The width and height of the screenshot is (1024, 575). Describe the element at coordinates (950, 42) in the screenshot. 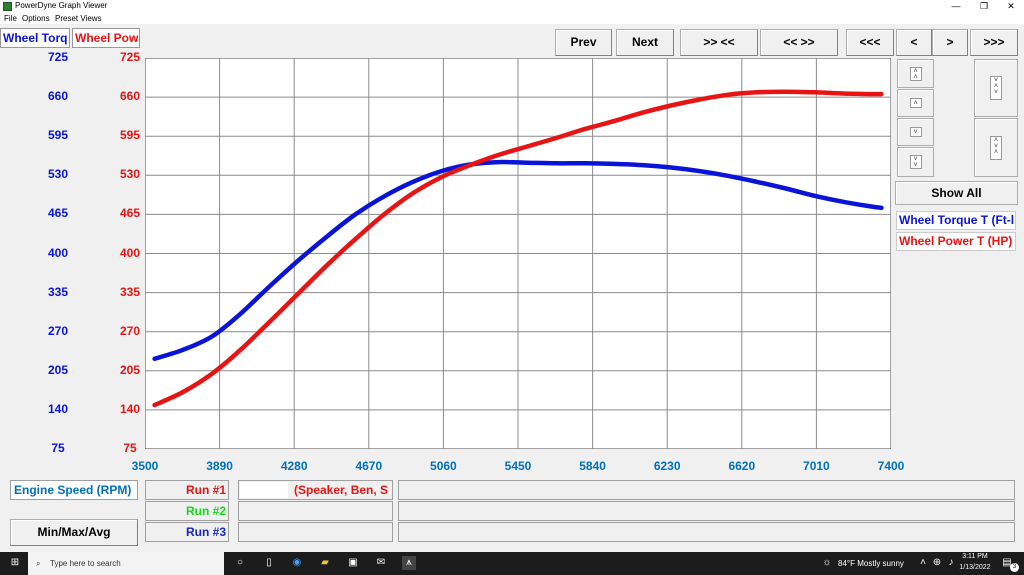

I see `right-button: >` at that location.